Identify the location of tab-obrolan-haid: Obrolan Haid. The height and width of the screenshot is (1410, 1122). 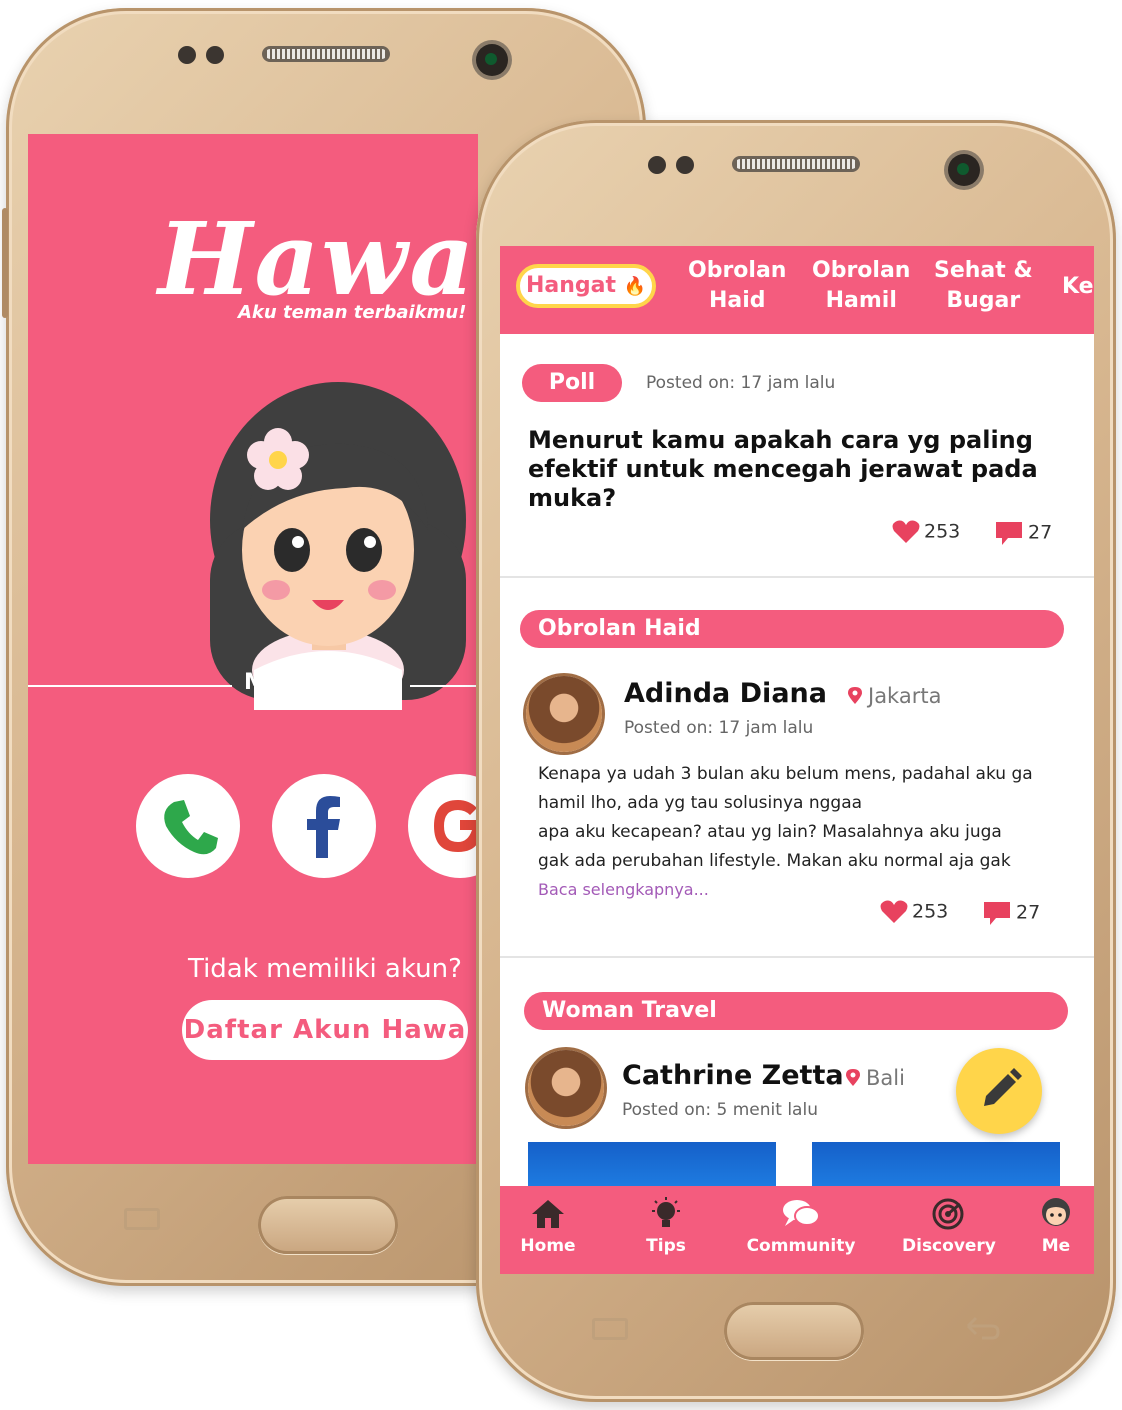
(737, 286).